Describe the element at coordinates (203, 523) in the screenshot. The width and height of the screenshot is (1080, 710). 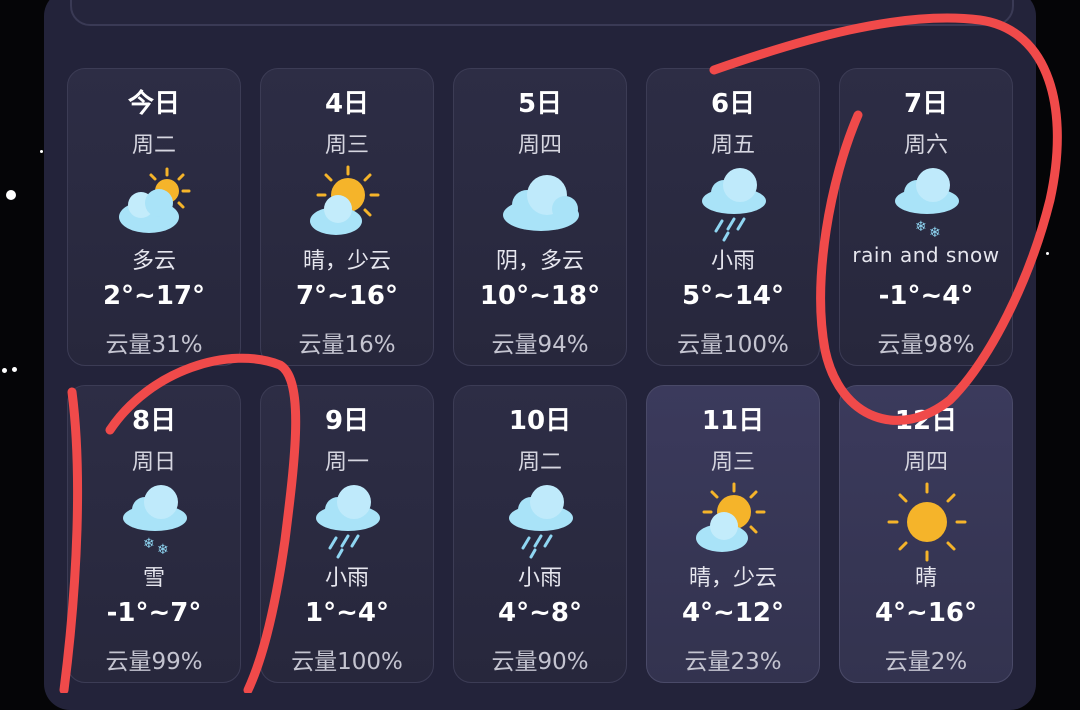
I see `annotation-loop-left` at that location.